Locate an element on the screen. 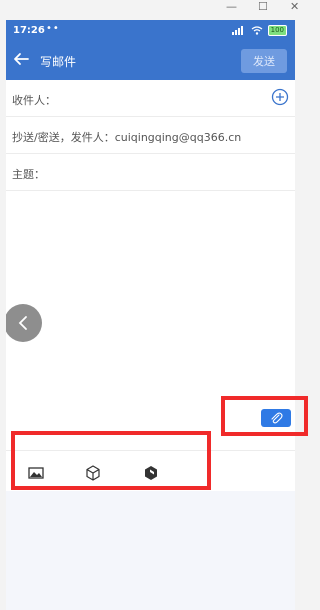 Image resolution: width=320 pixels, height=610 pixels. to-label: 收件人： is located at coordinates (34, 100).